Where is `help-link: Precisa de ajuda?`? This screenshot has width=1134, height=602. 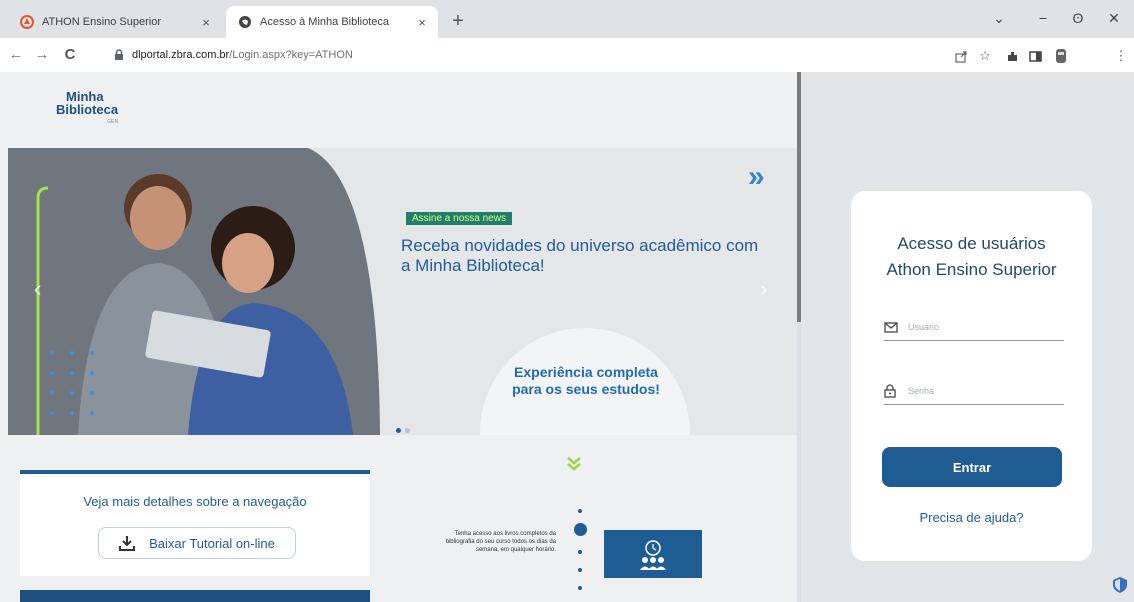
help-link: Precisa de ajuda? is located at coordinates (971, 517).